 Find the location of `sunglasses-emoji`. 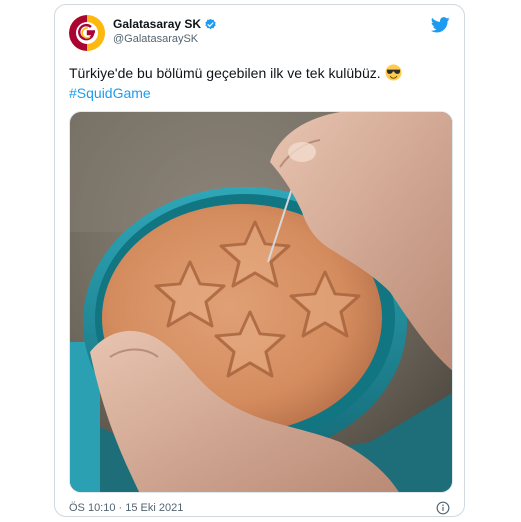

sunglasses-emoji is located at coordinates (393, 72).